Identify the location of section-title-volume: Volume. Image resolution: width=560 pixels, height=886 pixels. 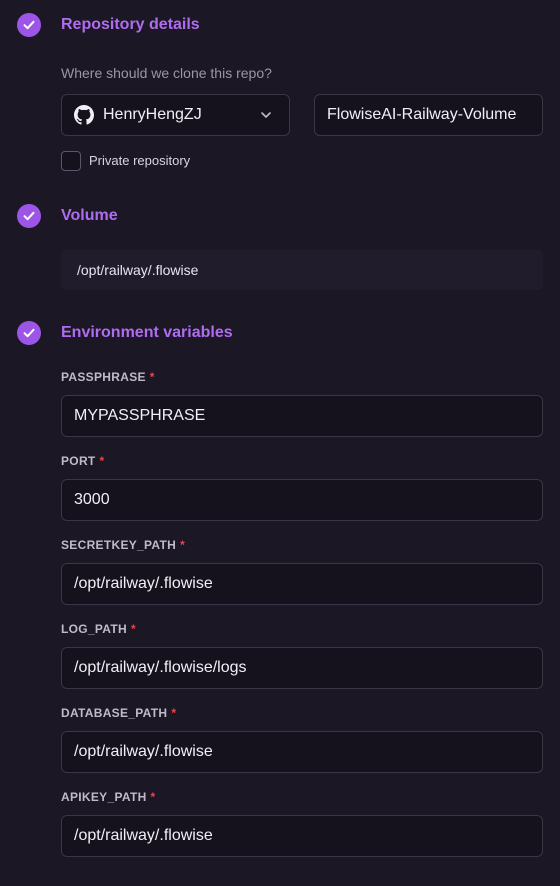
(89, 215).